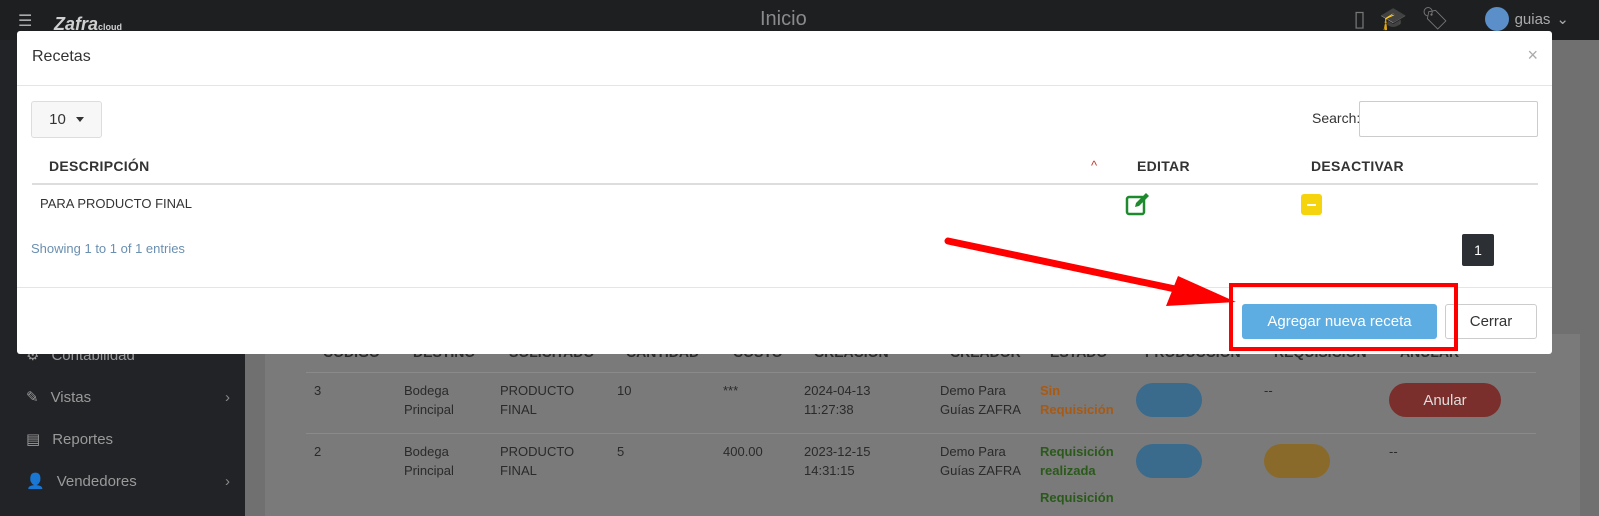 The height and width of the screenshot is (516, 1599). What do you see at coordinates (1445, 400) in the screenshot?
I see `anular-button: Anular` at bounding box center [1445, 400].